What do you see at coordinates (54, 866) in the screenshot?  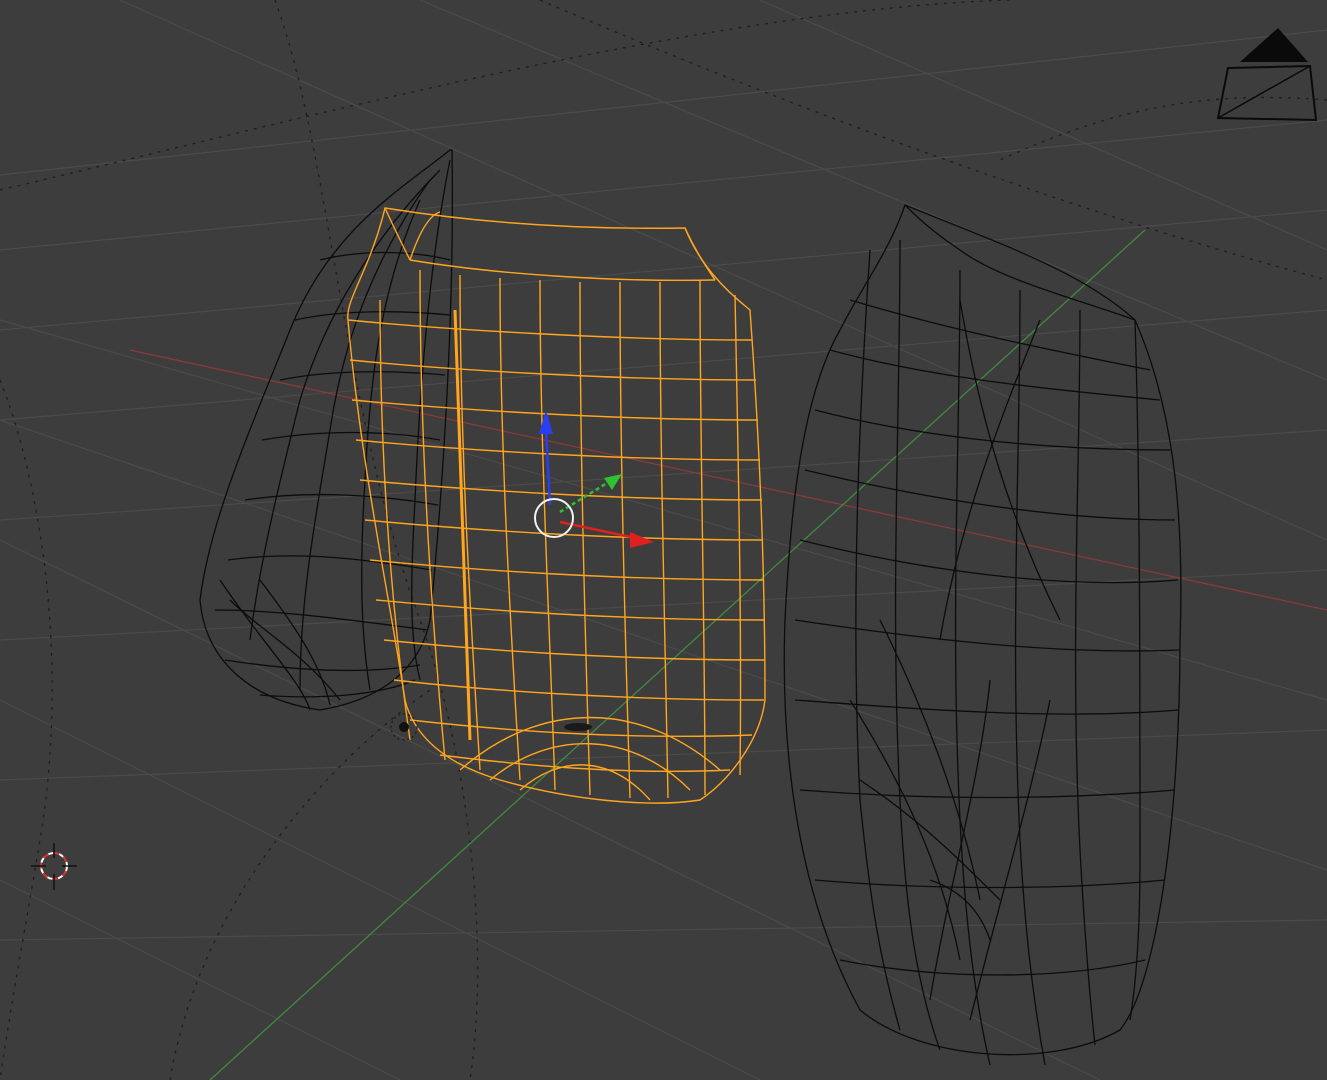 I see `3d-cursor-icon` at bounding box center [54, 866].